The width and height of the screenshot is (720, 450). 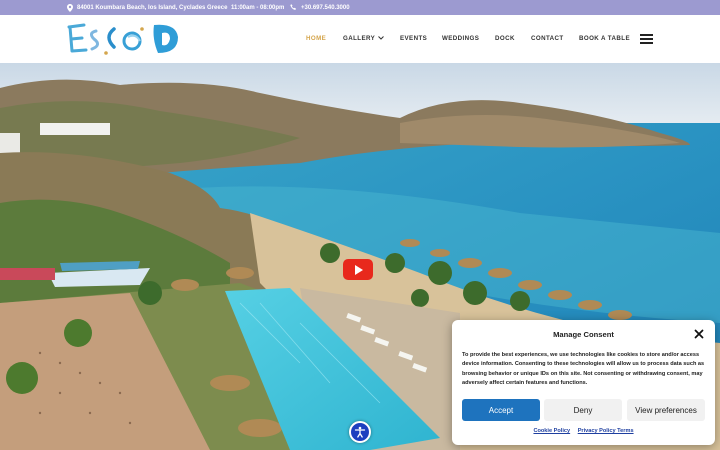 I want to click on nav-book-a-table: BOOK A TABLE, so click(x=604, y=38).